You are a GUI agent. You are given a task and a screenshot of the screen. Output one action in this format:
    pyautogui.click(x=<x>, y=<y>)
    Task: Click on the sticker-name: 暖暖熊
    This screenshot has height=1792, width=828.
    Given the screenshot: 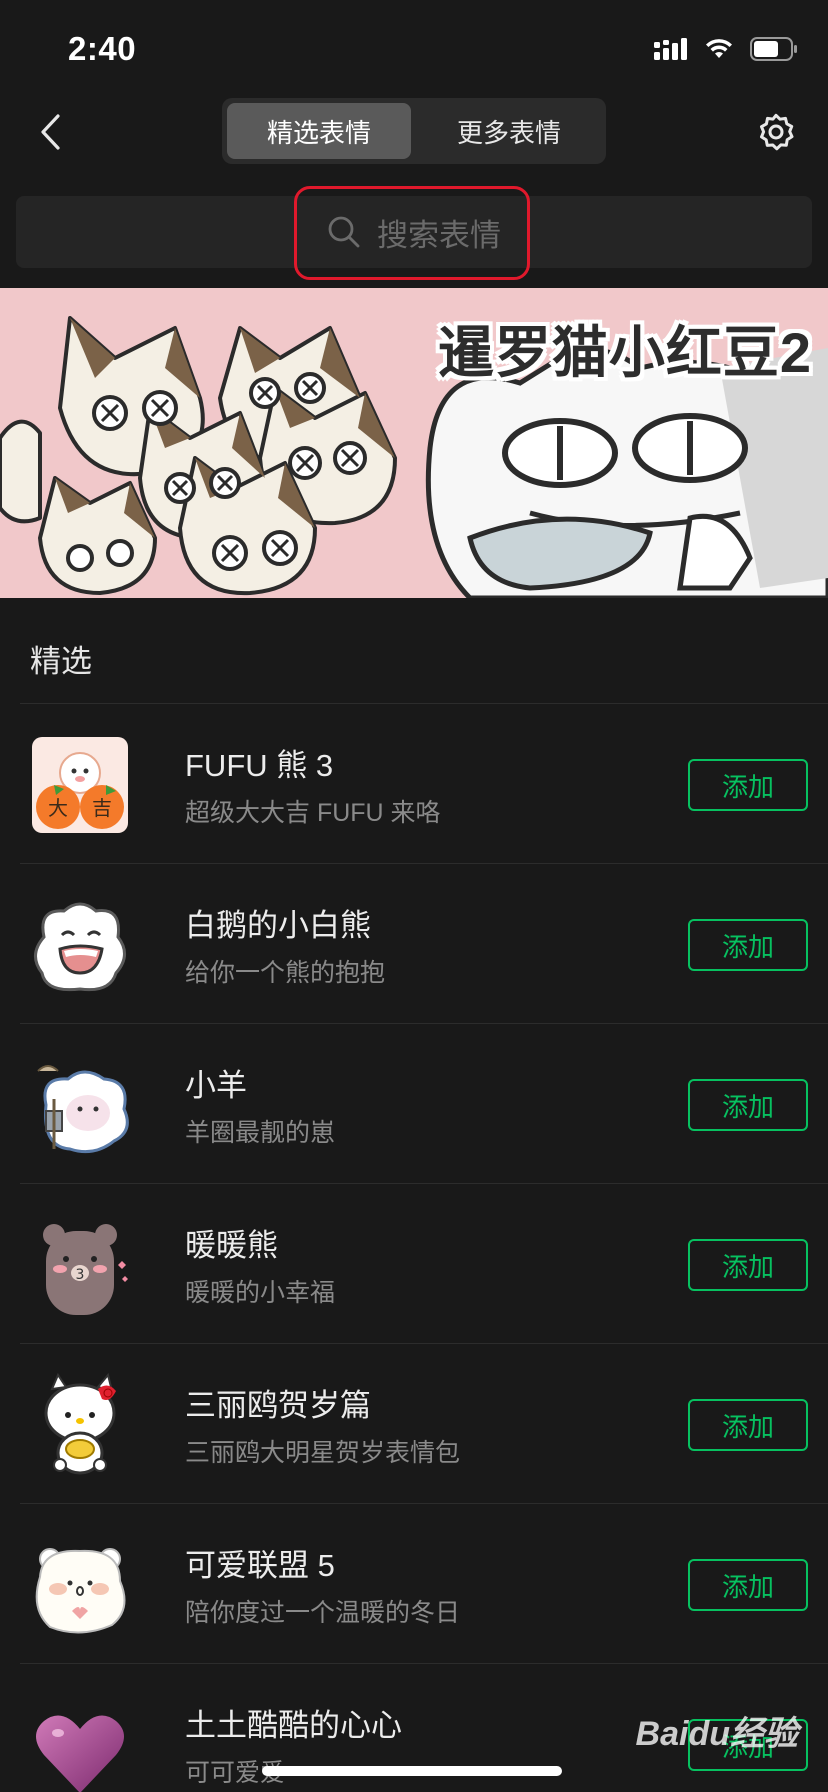 What is the action you would take?
    pyautogui.click(x=231, y=1245)
    